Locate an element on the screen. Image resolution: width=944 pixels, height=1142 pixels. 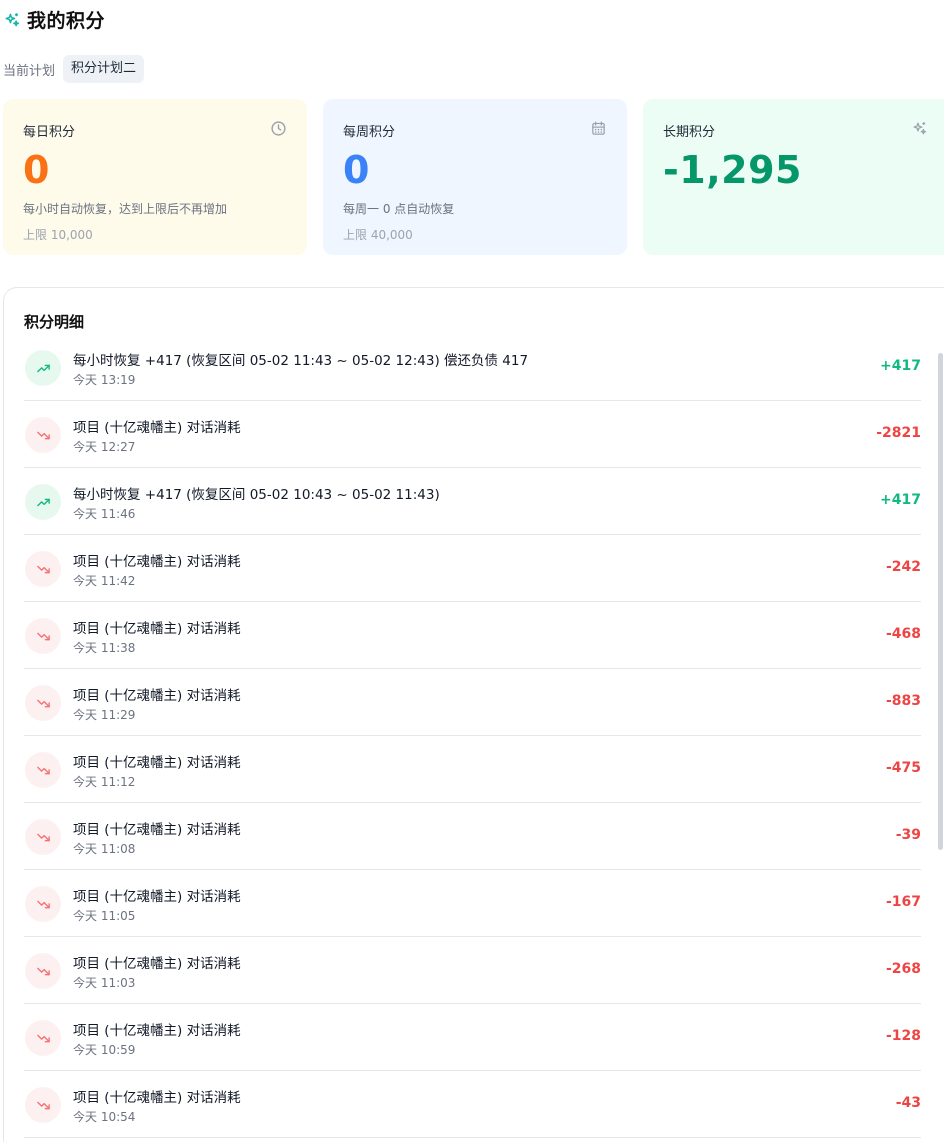
daily-points-value: 0 is located at coordinates (36, 170).